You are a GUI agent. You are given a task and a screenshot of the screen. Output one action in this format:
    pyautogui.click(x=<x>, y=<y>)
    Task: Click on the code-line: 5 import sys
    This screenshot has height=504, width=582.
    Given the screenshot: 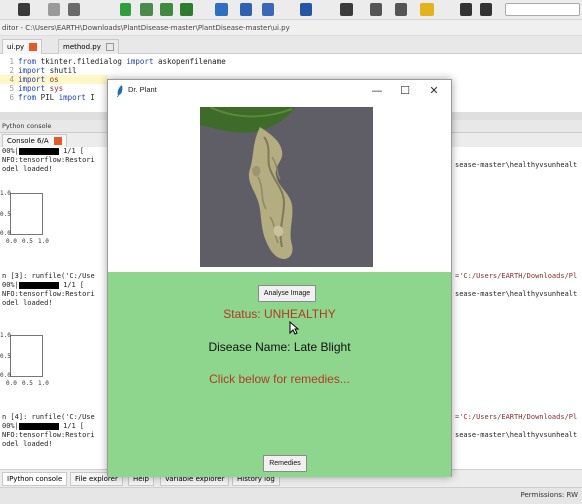 What is the action you would take?
    pyautogui.click(x=31, y=88)
    